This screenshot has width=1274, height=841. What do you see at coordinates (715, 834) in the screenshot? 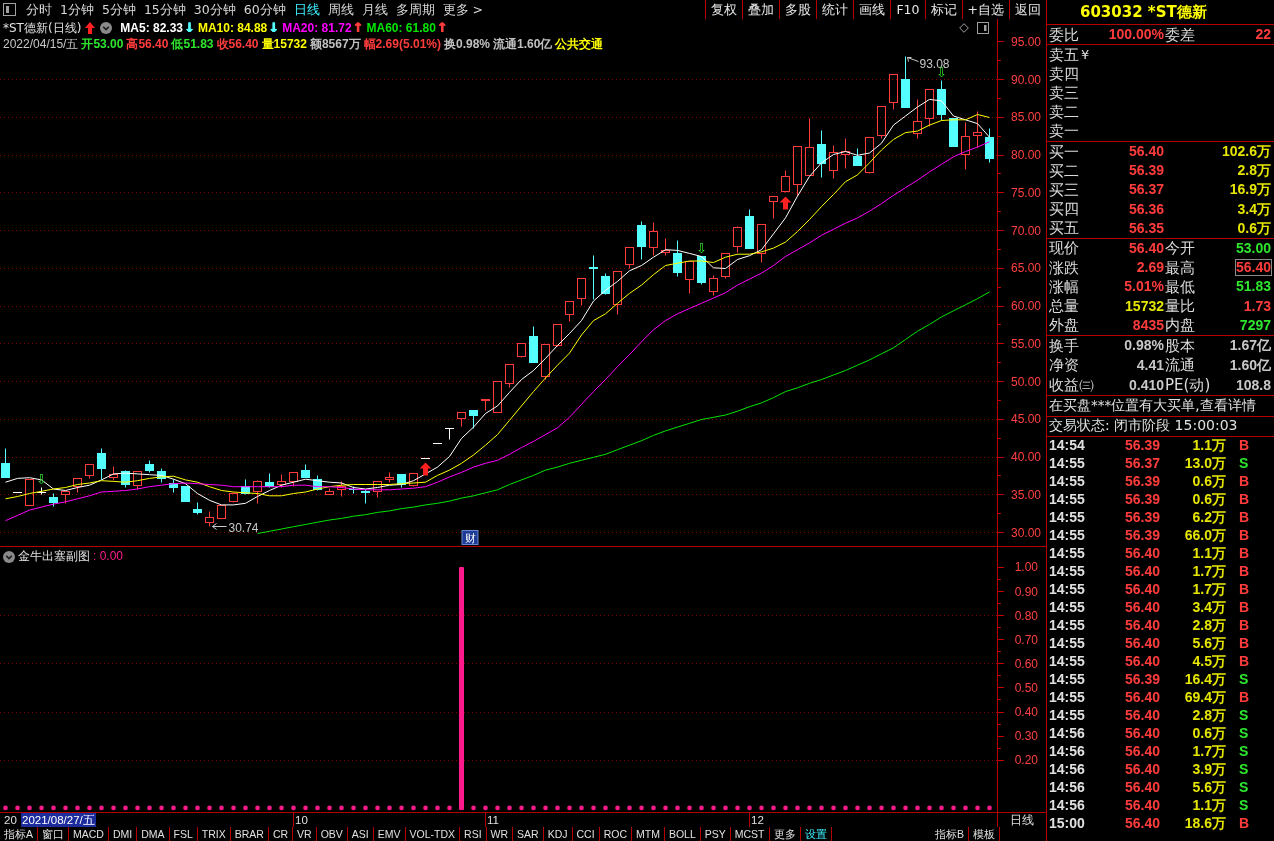
I see `indicator-tab: PSY` at bounding box center [715, 834].